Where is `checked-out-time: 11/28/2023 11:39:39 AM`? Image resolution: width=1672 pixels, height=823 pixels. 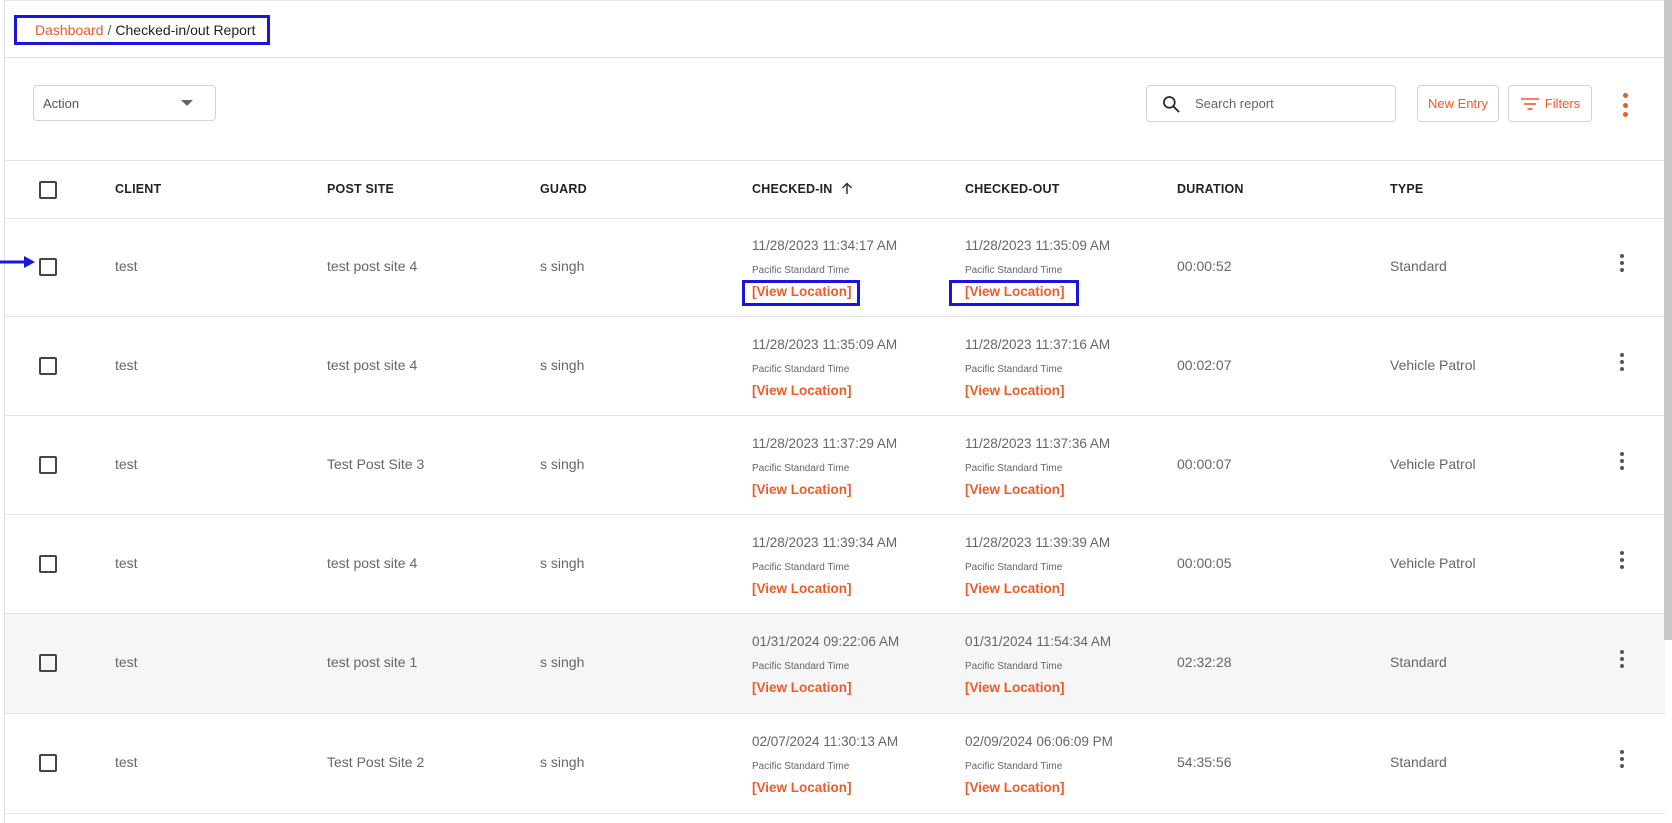 checked-out-time: 11/28/2023 11:39:39 AM is located at coordinates (1038, 542).